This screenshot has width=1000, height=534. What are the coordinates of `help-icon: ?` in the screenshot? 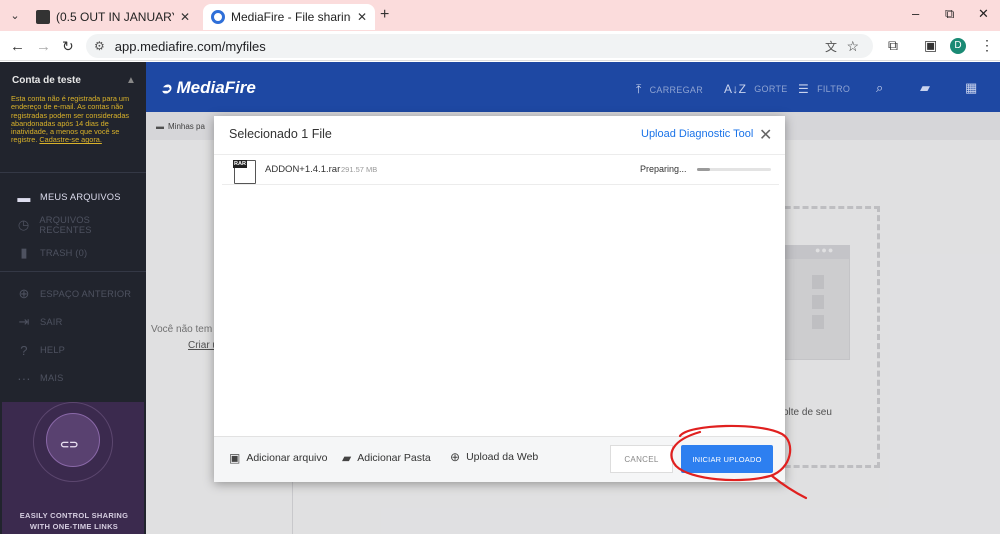 It's located at (24, 350).